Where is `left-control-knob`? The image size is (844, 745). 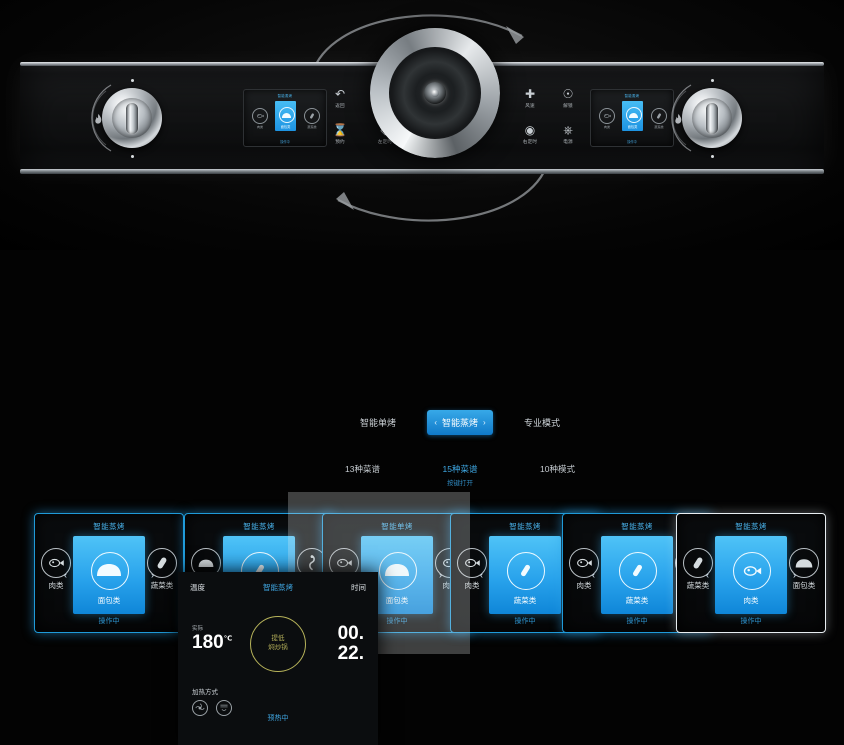 left-control-knob is located at coordinates (130, 118).